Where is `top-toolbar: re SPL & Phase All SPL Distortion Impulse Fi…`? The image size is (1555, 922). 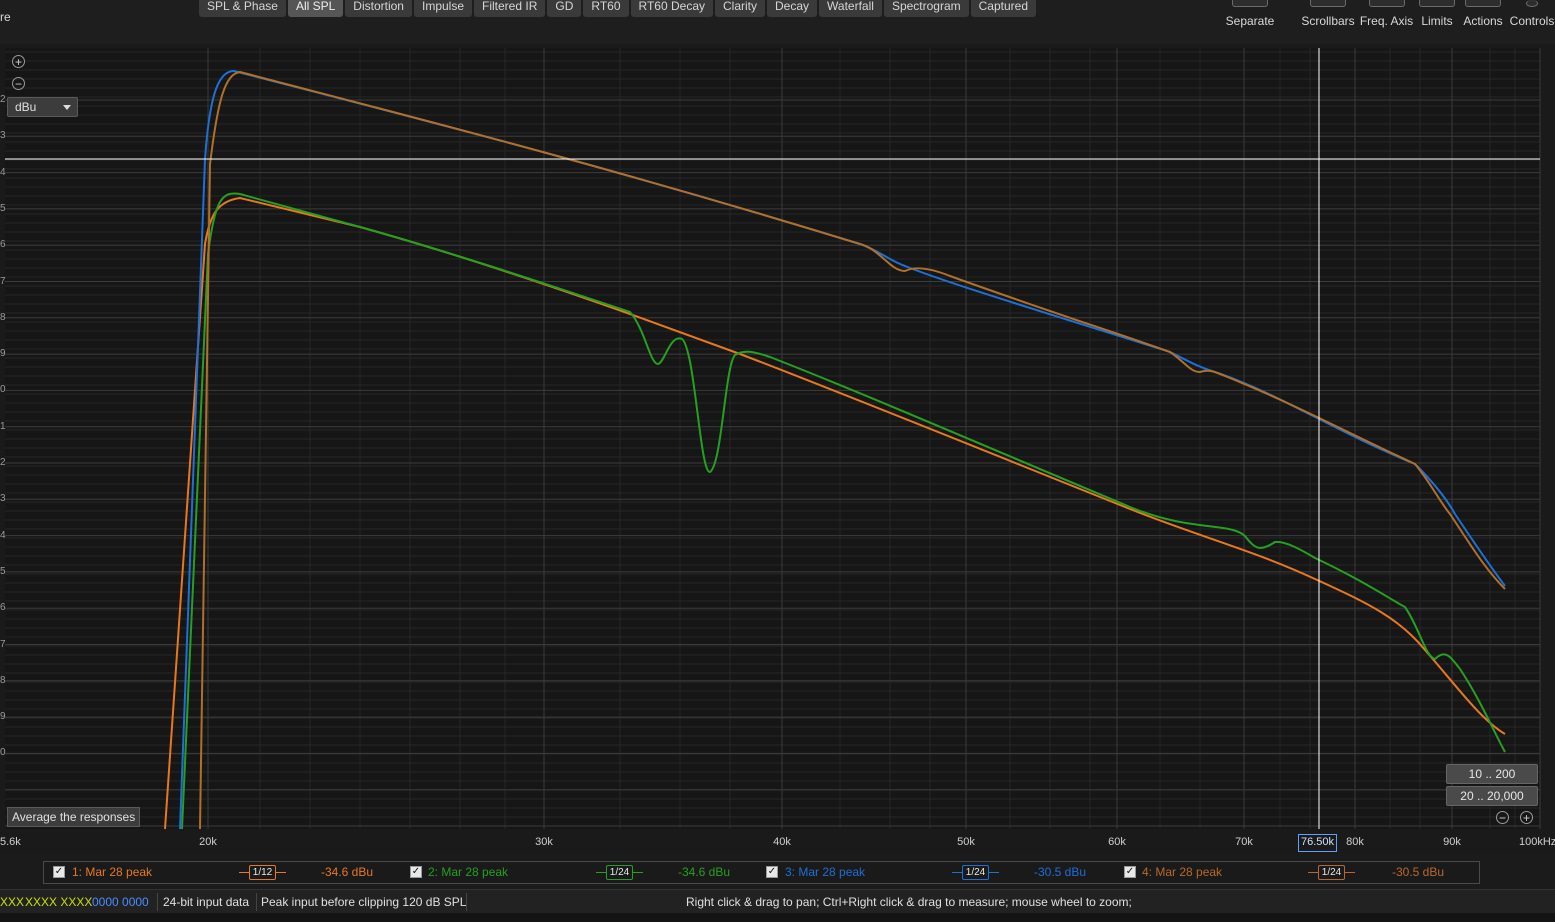 top-toolbar: re SPL & Phase All SPL Distortion Impulse Fi… is located at coordinates (777, 22).